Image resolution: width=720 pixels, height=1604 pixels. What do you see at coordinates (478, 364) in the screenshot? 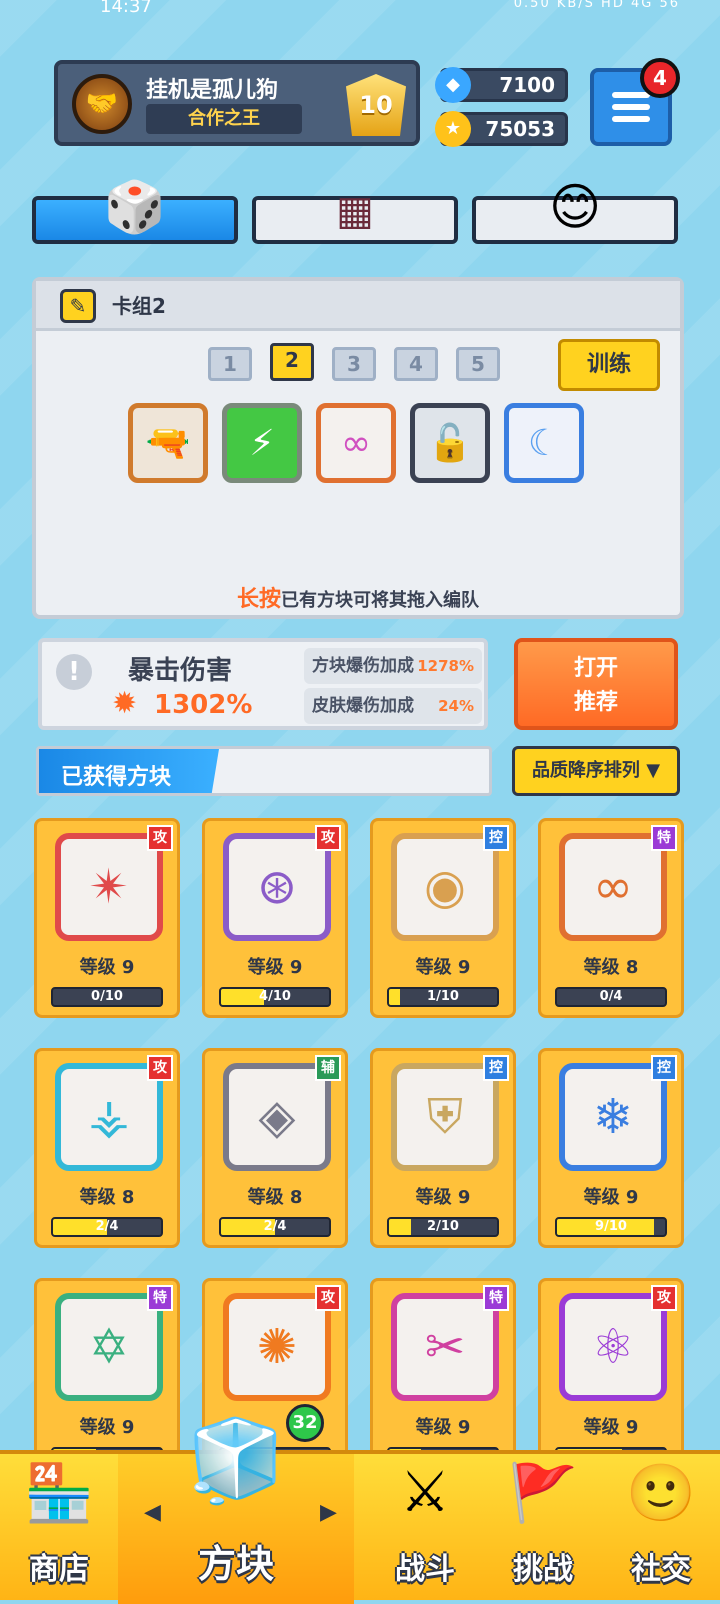
I see `deck-tab-5: 5` at bounding box center [478, 364].